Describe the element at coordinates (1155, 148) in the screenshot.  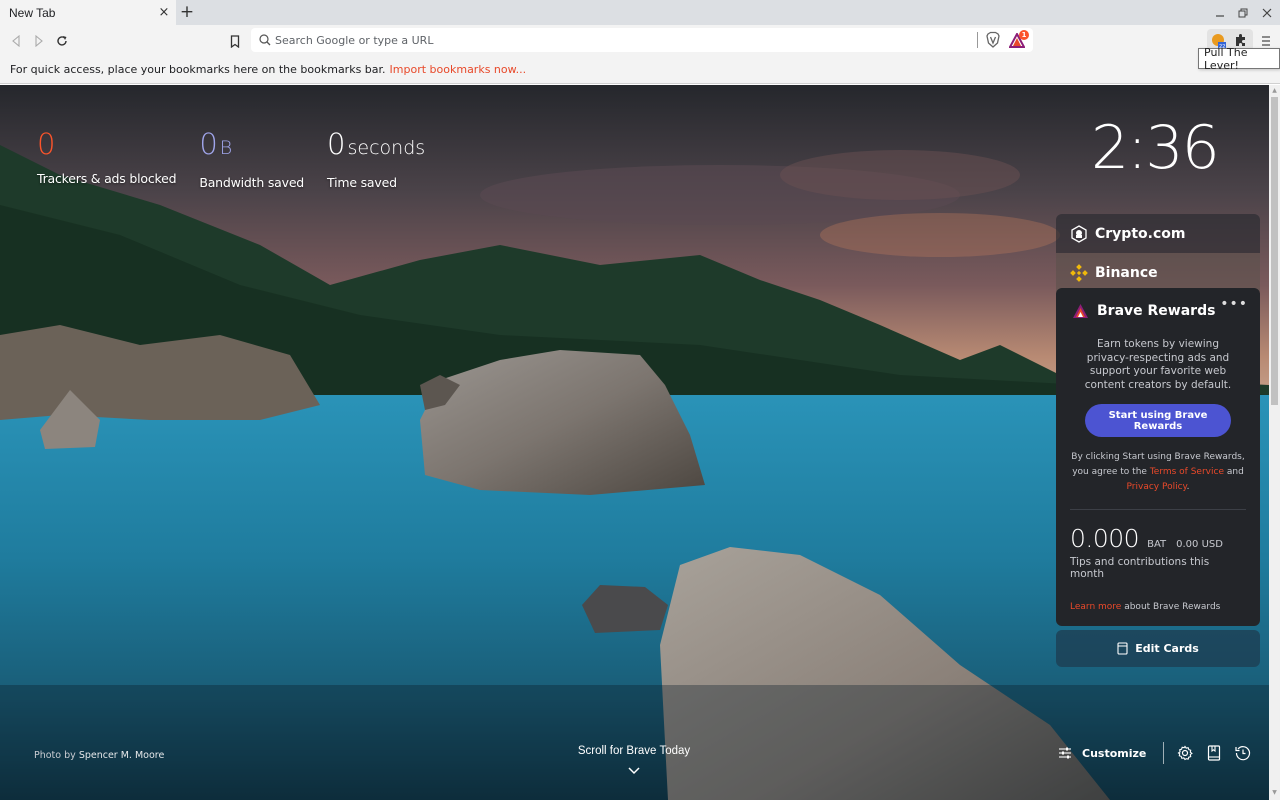
I see `clock: 2:36` at that location.